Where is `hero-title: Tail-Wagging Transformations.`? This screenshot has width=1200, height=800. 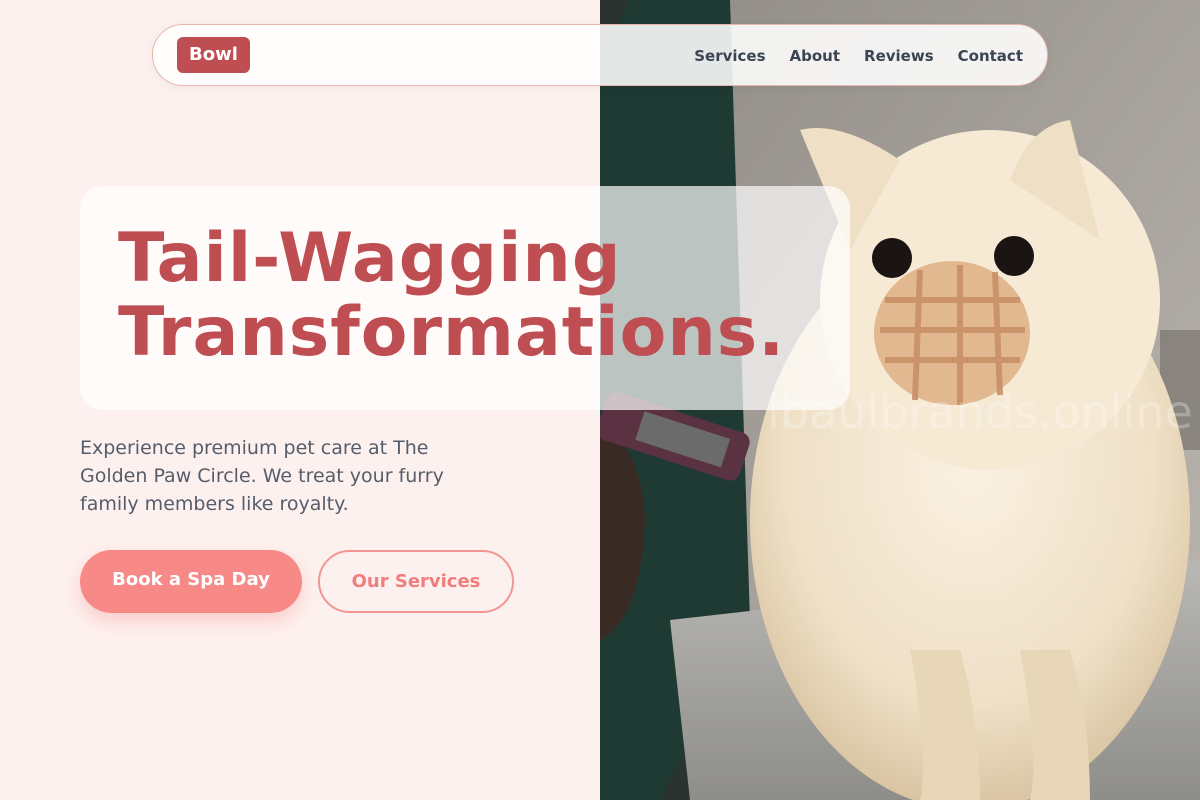 hero-title: Tail-Wagging Transformations. is located at coordinates (451, 296).